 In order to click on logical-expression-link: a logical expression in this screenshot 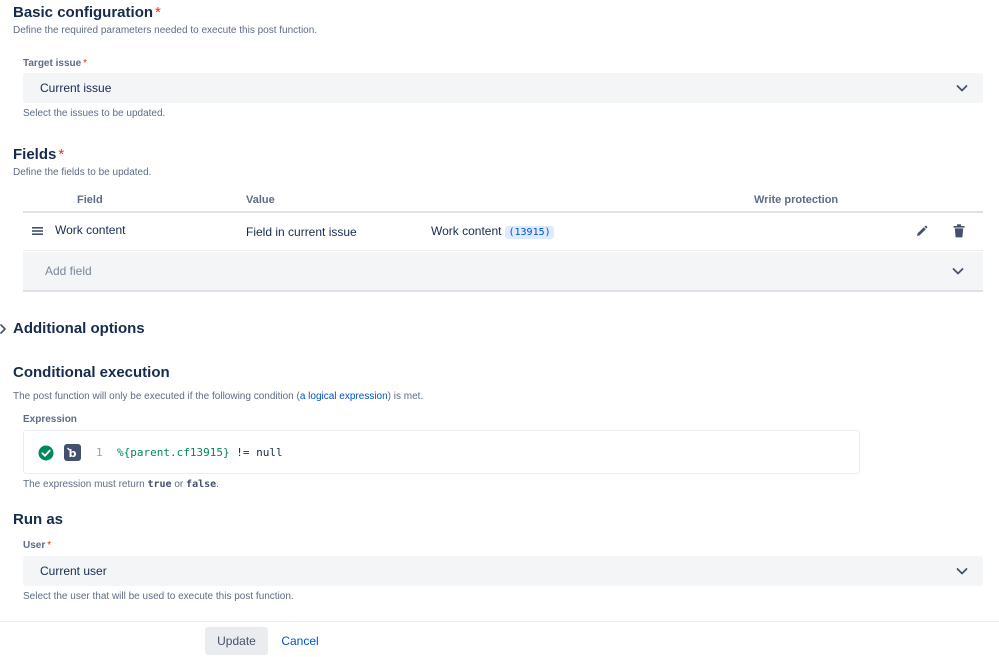, I will do `click(344, 396)`.